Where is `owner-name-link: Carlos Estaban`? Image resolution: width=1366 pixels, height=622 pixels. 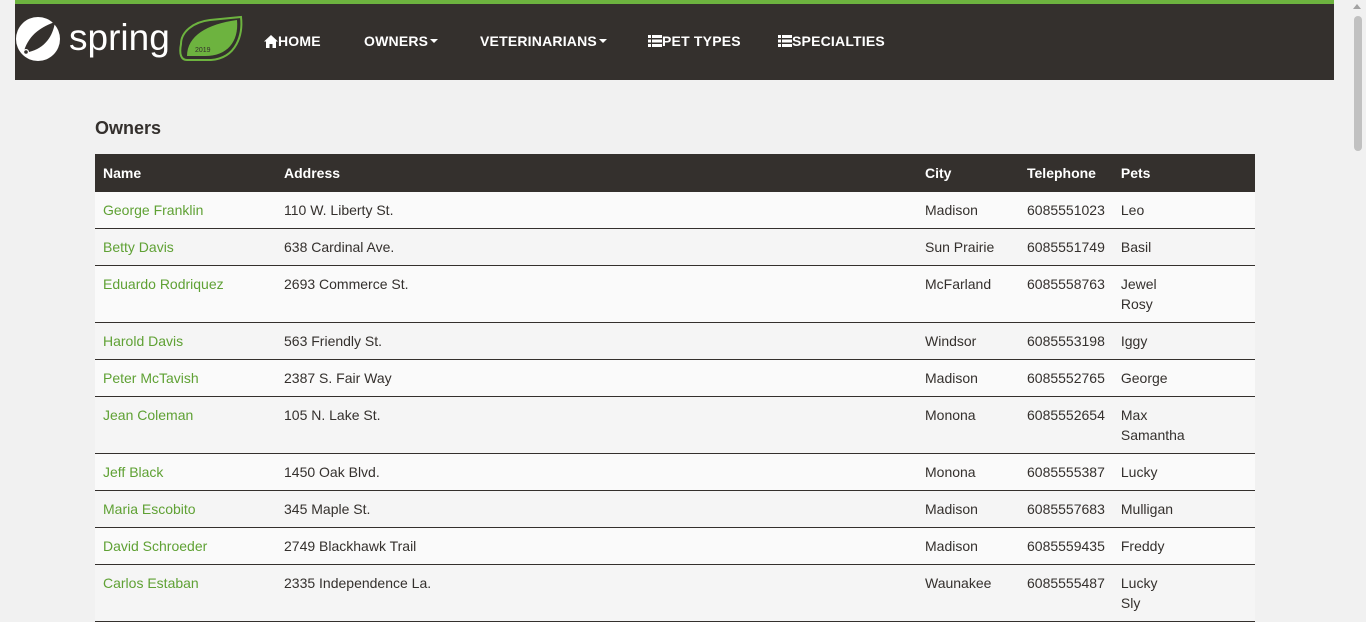
owner-name-link: Carlos Estaban is located at coordinates (151, 583).